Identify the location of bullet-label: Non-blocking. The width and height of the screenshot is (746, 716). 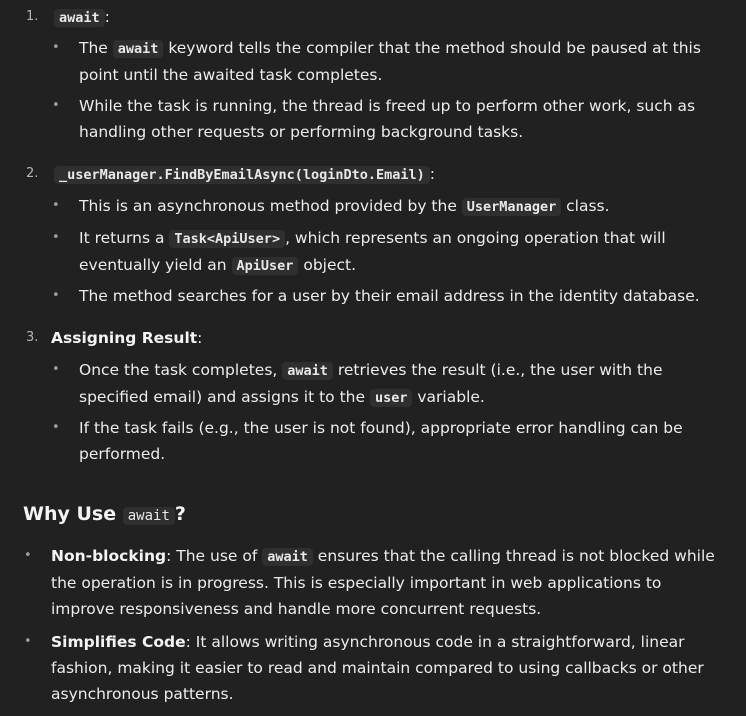
(109, 556).